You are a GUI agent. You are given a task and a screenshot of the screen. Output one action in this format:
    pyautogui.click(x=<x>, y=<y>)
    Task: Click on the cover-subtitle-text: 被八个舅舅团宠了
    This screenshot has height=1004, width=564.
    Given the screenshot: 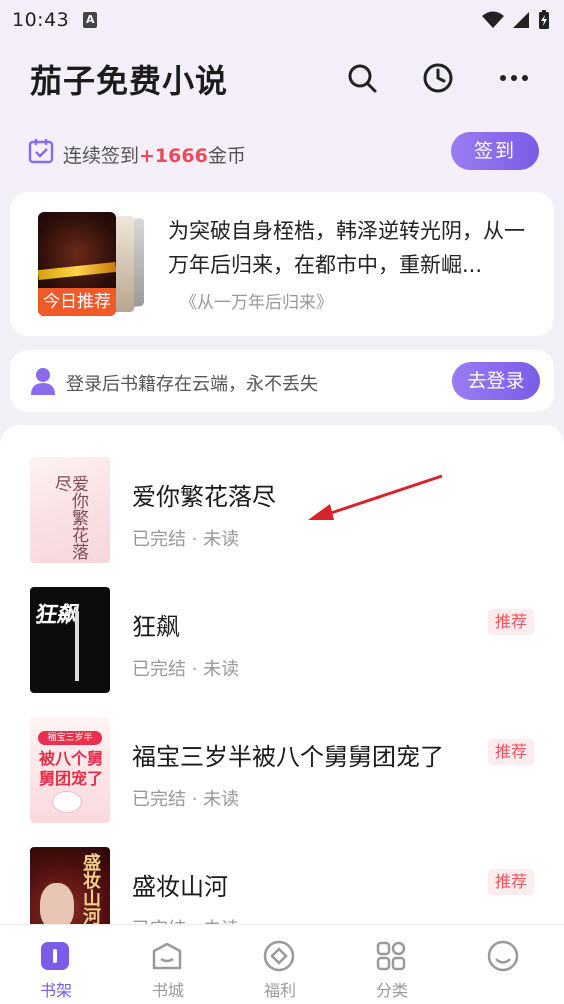 What is the action you would take?
    pyautogui.click(x=70, y=768)
    